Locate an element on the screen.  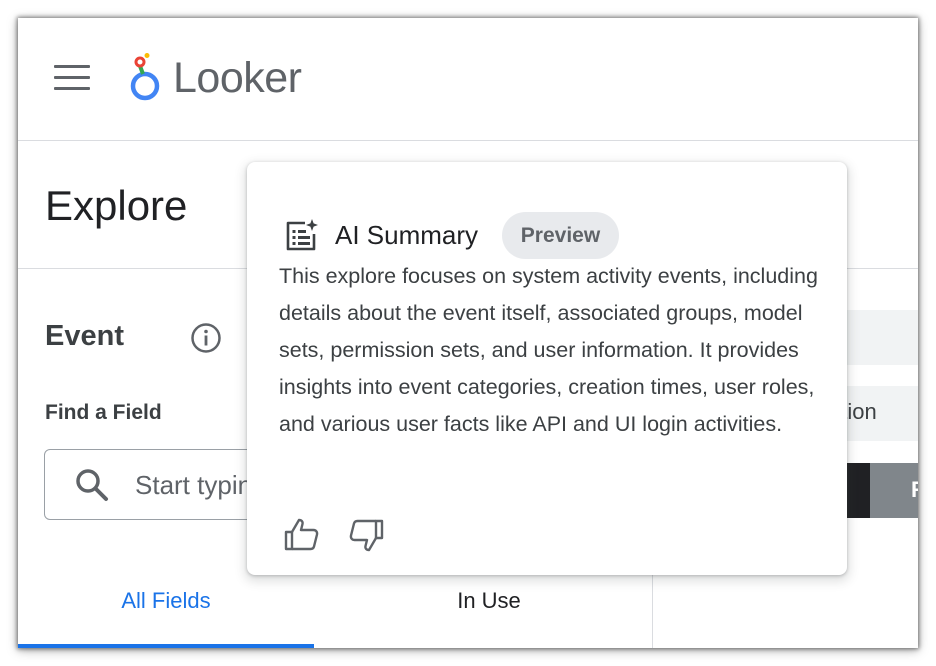
logo-text: Looker is located at coordinates (237, 78).